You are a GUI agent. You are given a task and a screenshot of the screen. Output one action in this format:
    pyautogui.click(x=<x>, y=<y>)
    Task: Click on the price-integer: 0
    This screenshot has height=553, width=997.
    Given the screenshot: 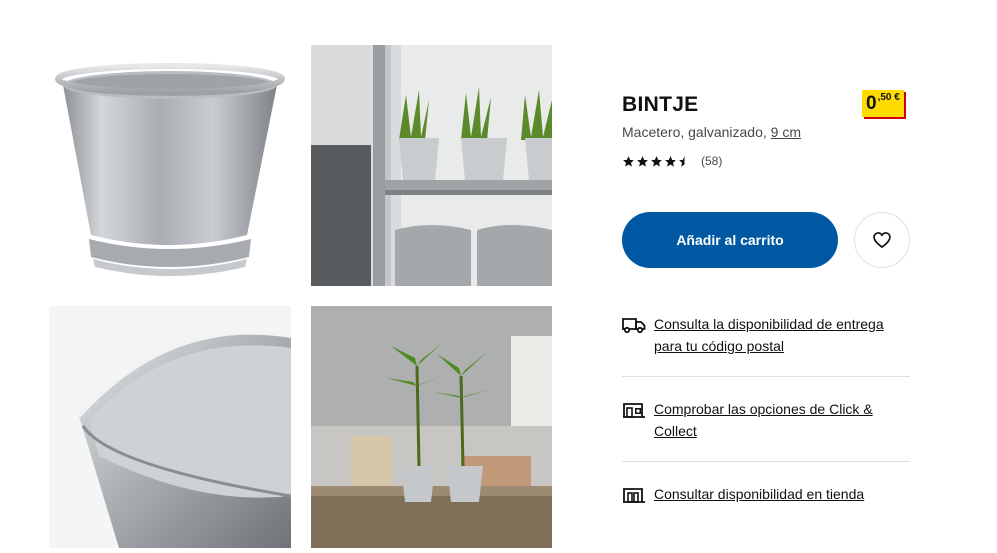 What is the action you would take?
    pyautogui.click(x=871, y=103)
    